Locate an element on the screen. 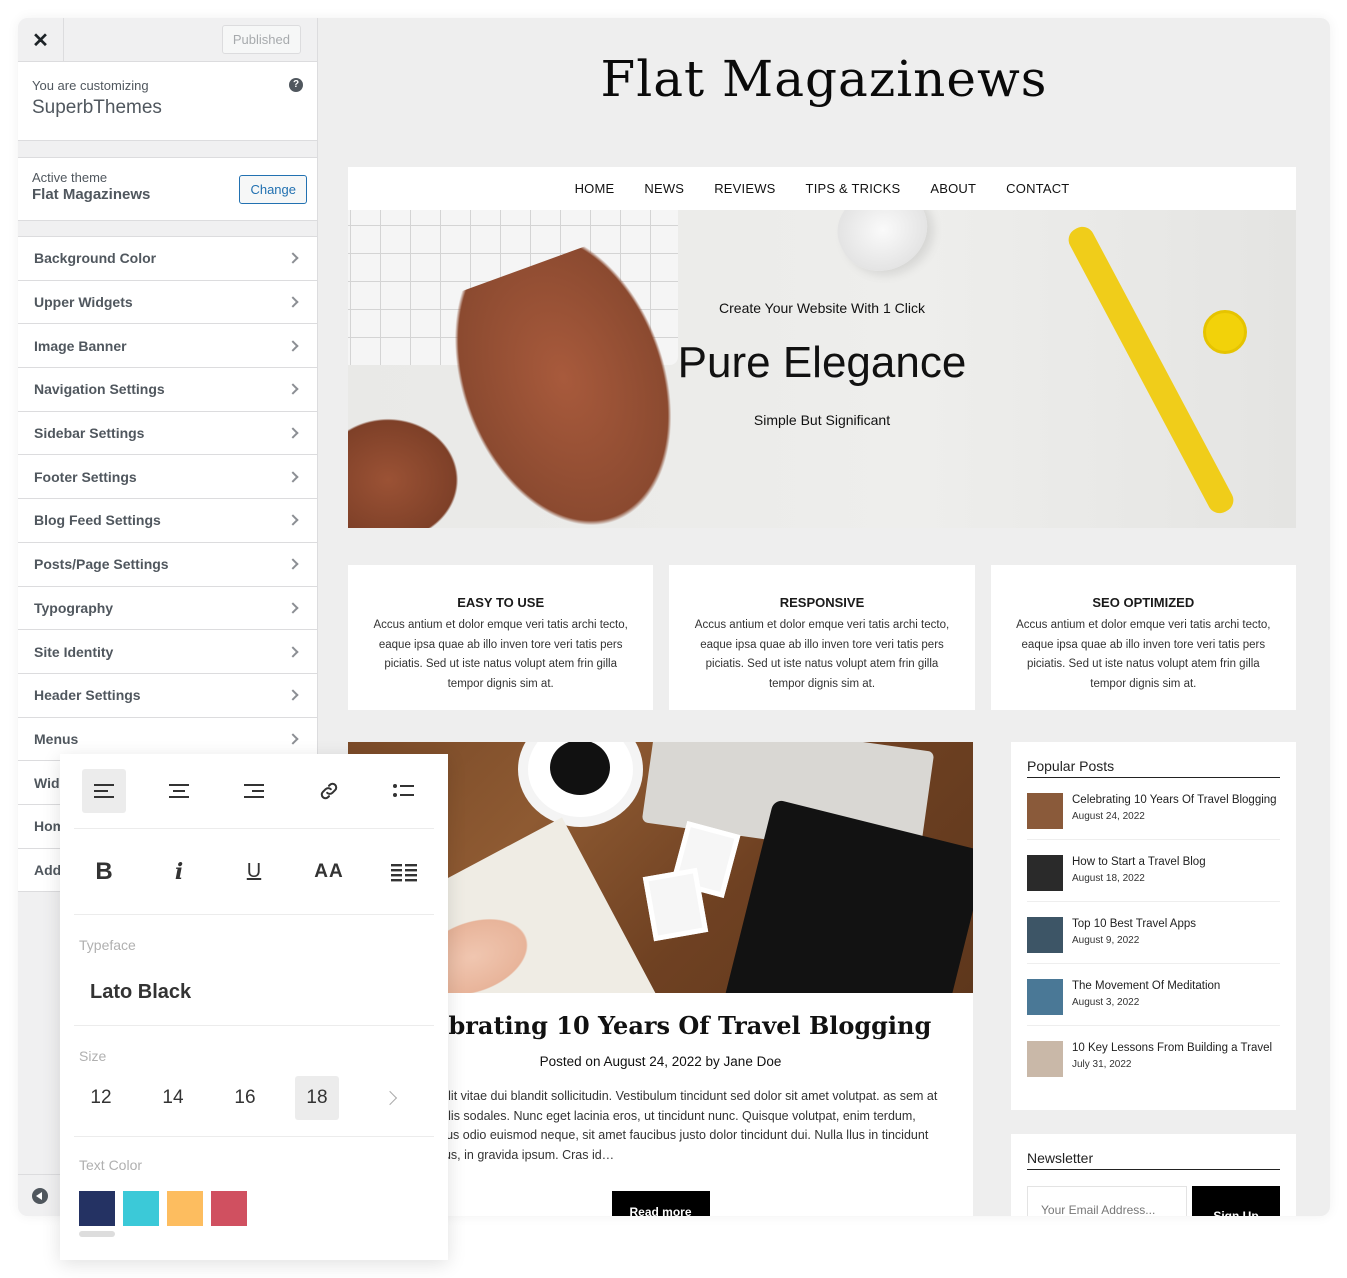 The height and width of the screenshot is (1278, 1347). bullet-list-button is located at coordinates (404, 791).